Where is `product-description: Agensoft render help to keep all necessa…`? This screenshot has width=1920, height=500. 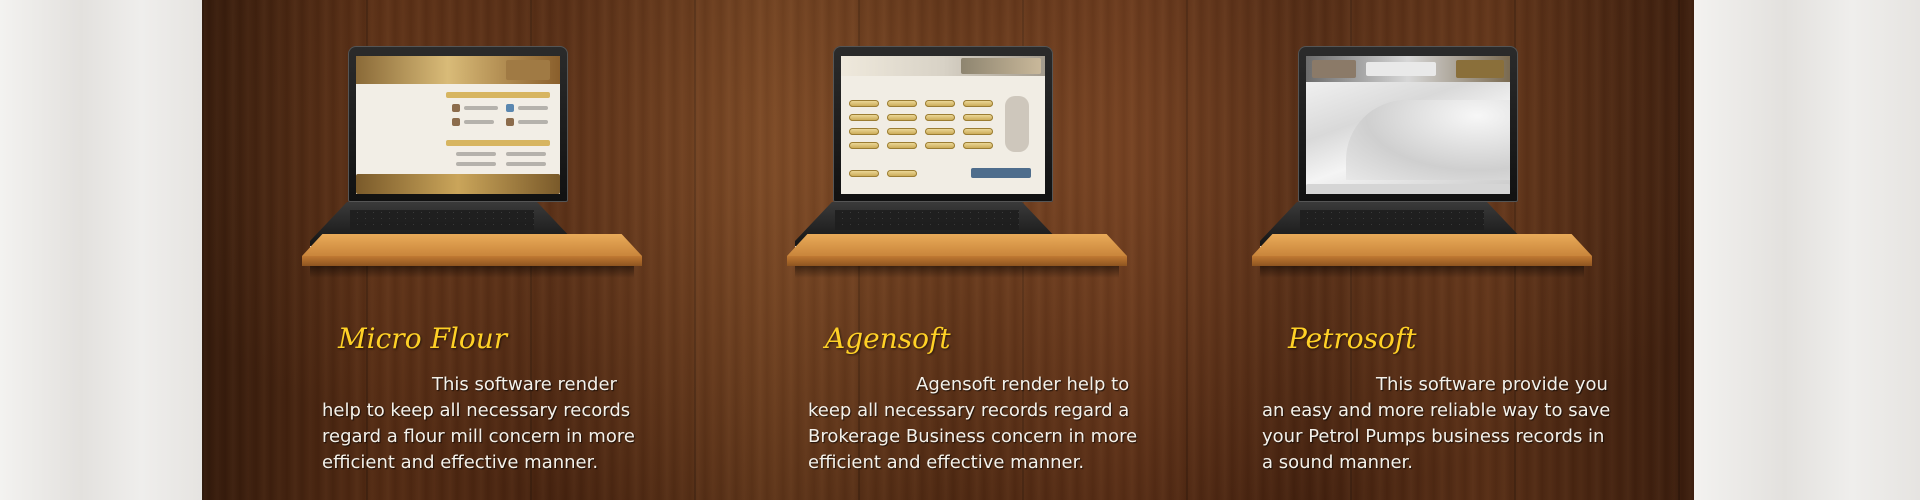 product-description: Agensoft render help to keep all necessa… is located at coordinates (972, 424).